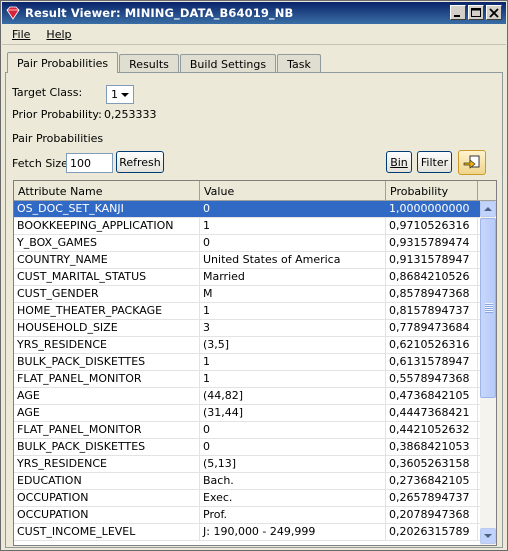 This screenshot has width=508, height=551. Describe the element at coordinates (488, 191) in the screenshot. I see `header-corner` at that location.